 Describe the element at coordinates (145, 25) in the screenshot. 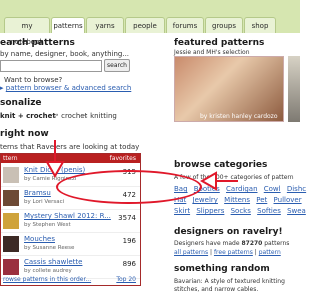

I see `tab-people: people` at that location.